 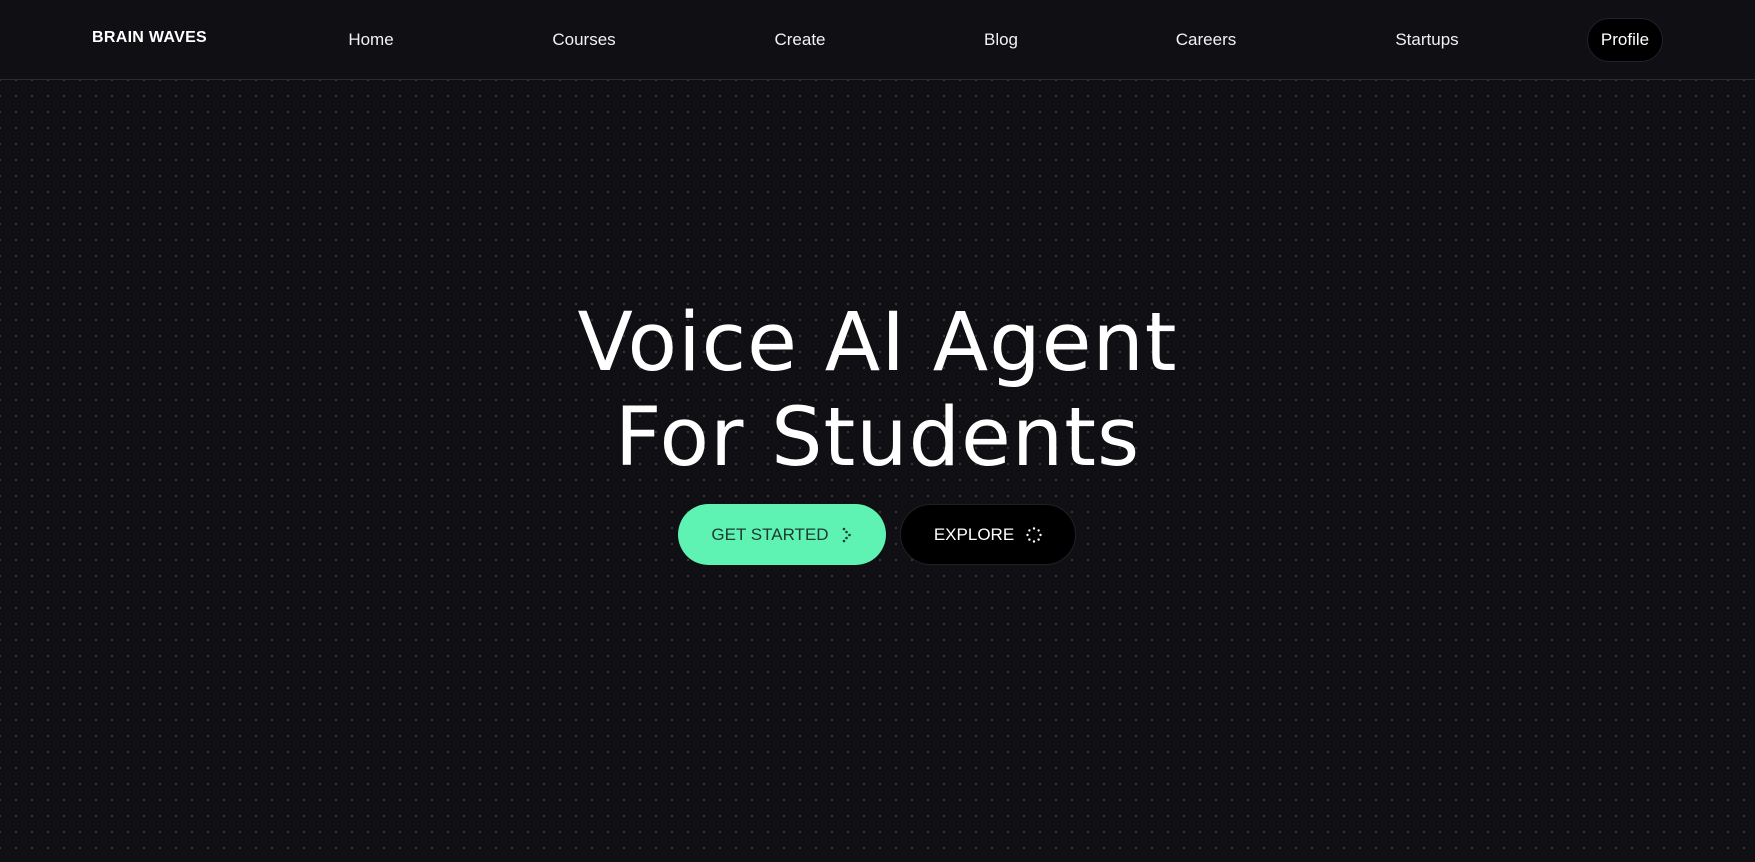 I want to click on explore-button: EXPLORE, so click(x=988, y=534).